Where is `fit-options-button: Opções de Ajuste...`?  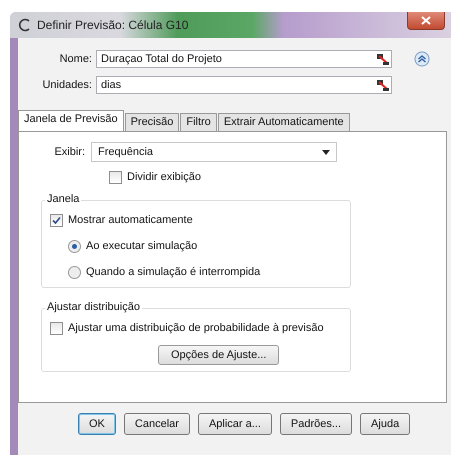
fit-options-button: Opções de Ajuste... is located at coordinates (219, 355).